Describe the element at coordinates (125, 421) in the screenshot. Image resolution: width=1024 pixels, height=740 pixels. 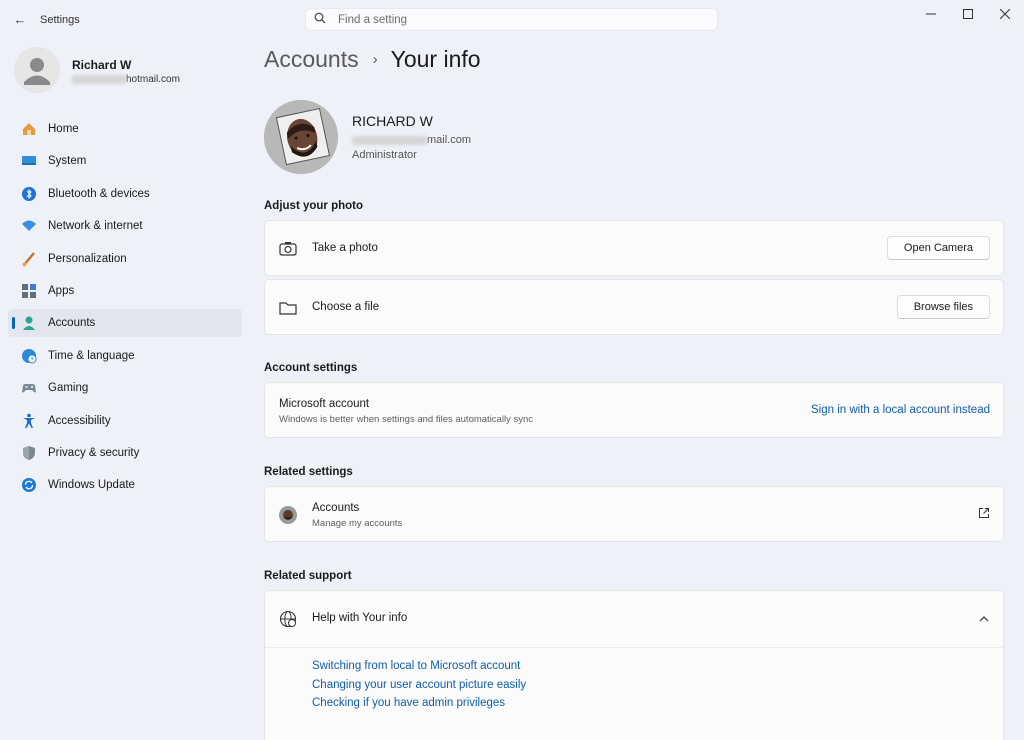
I see `sidebar-item-accessibility: Accessibility` at that location.